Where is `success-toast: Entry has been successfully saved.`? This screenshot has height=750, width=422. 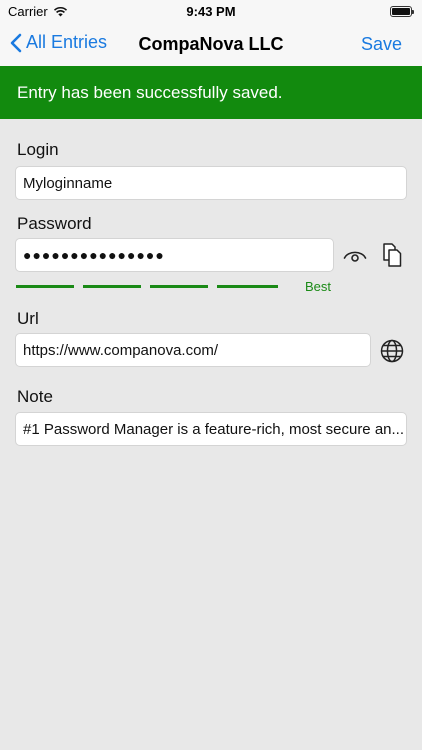
success-toast: Entry has been successfully saved. is located at coordinates (211, 92).